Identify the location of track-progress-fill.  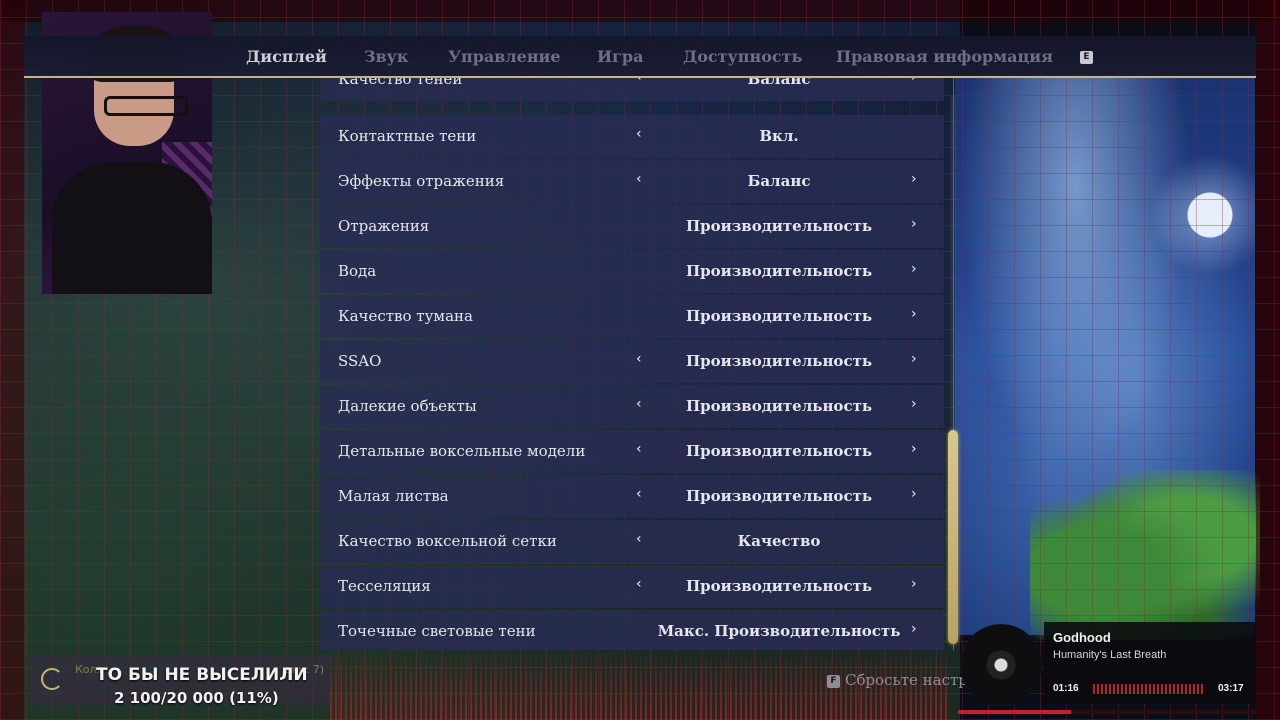
(1014, 712).